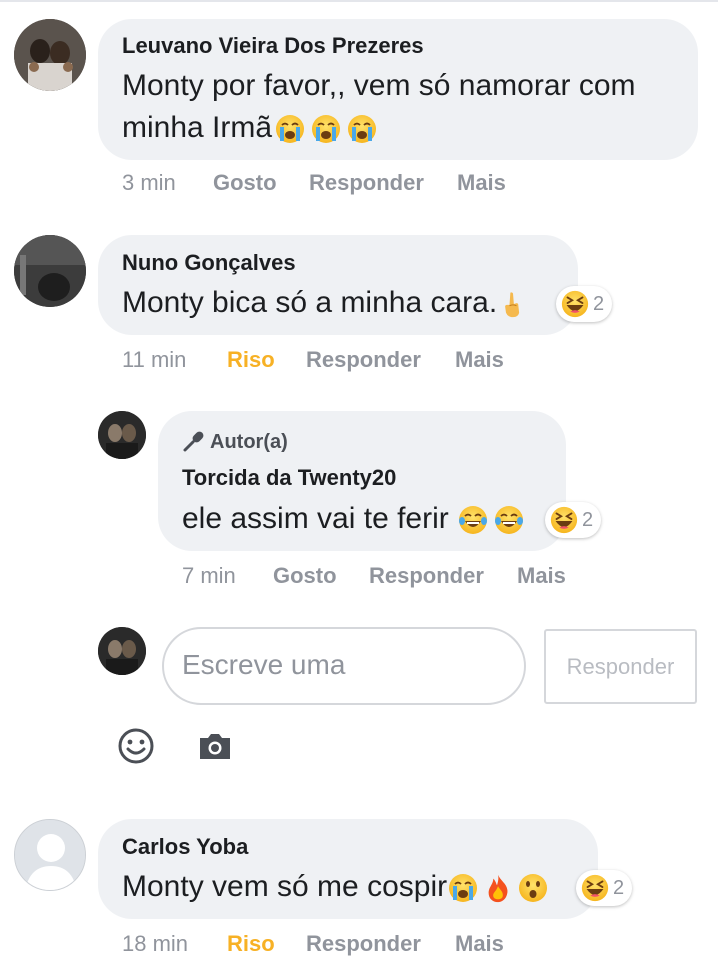 The height and width of the screenshot is (968, 718). What do you see at coordinates (533, 888) in the screenshot?
I see `hushed-face-icon` at bounding box center [533, 888].